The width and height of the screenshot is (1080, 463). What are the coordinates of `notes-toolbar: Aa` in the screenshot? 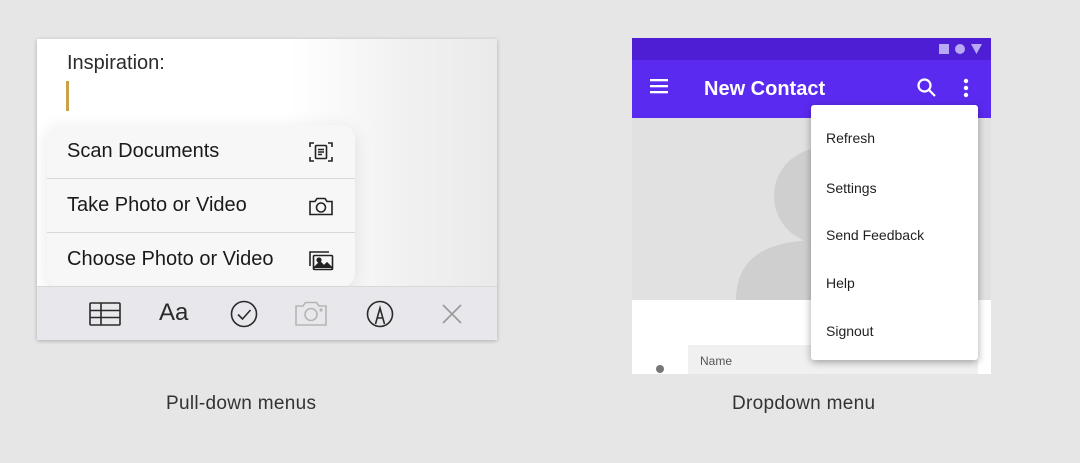 It's located at (267, 313).